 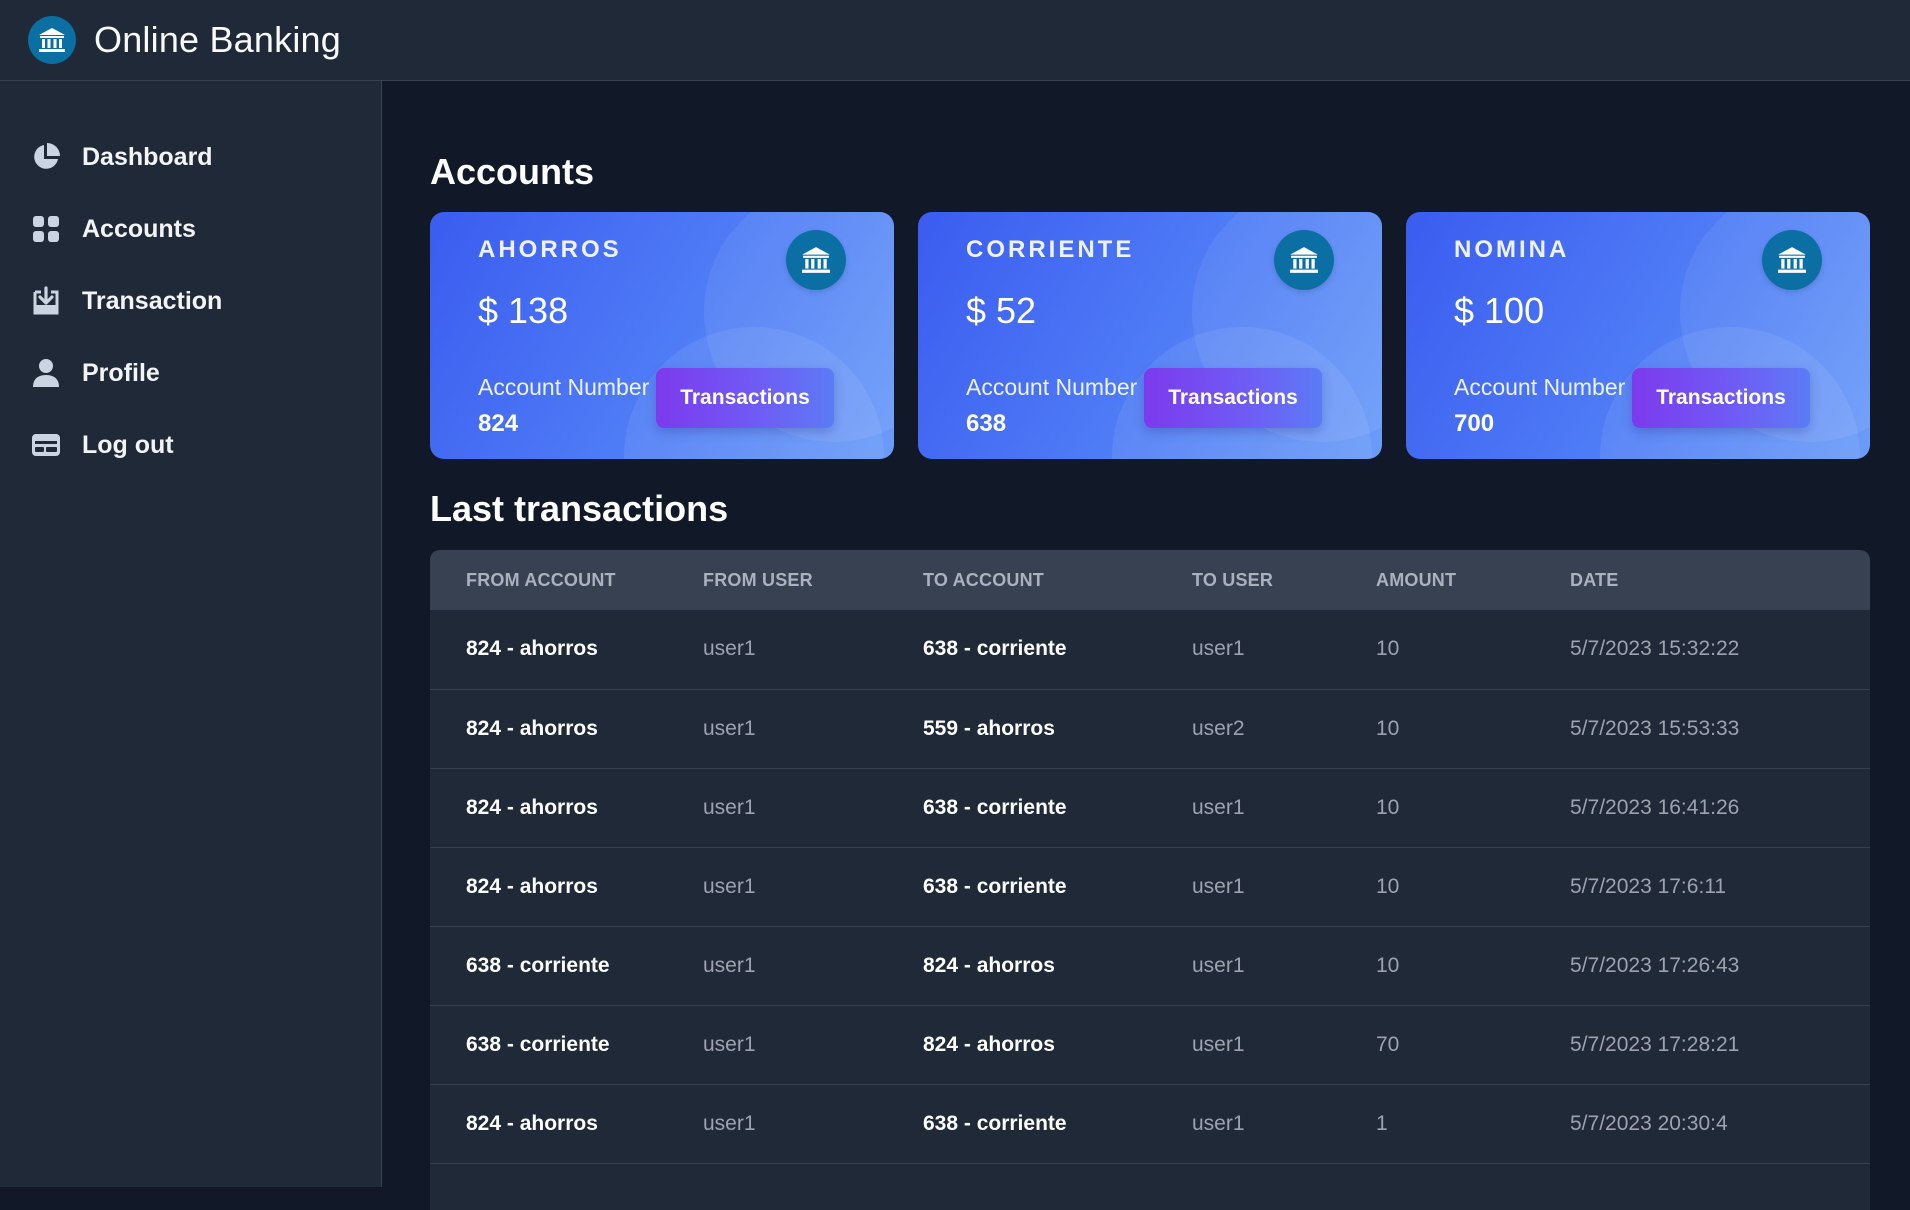 I want to click on account-balance: $ 100, so click(x=1499, y=310).